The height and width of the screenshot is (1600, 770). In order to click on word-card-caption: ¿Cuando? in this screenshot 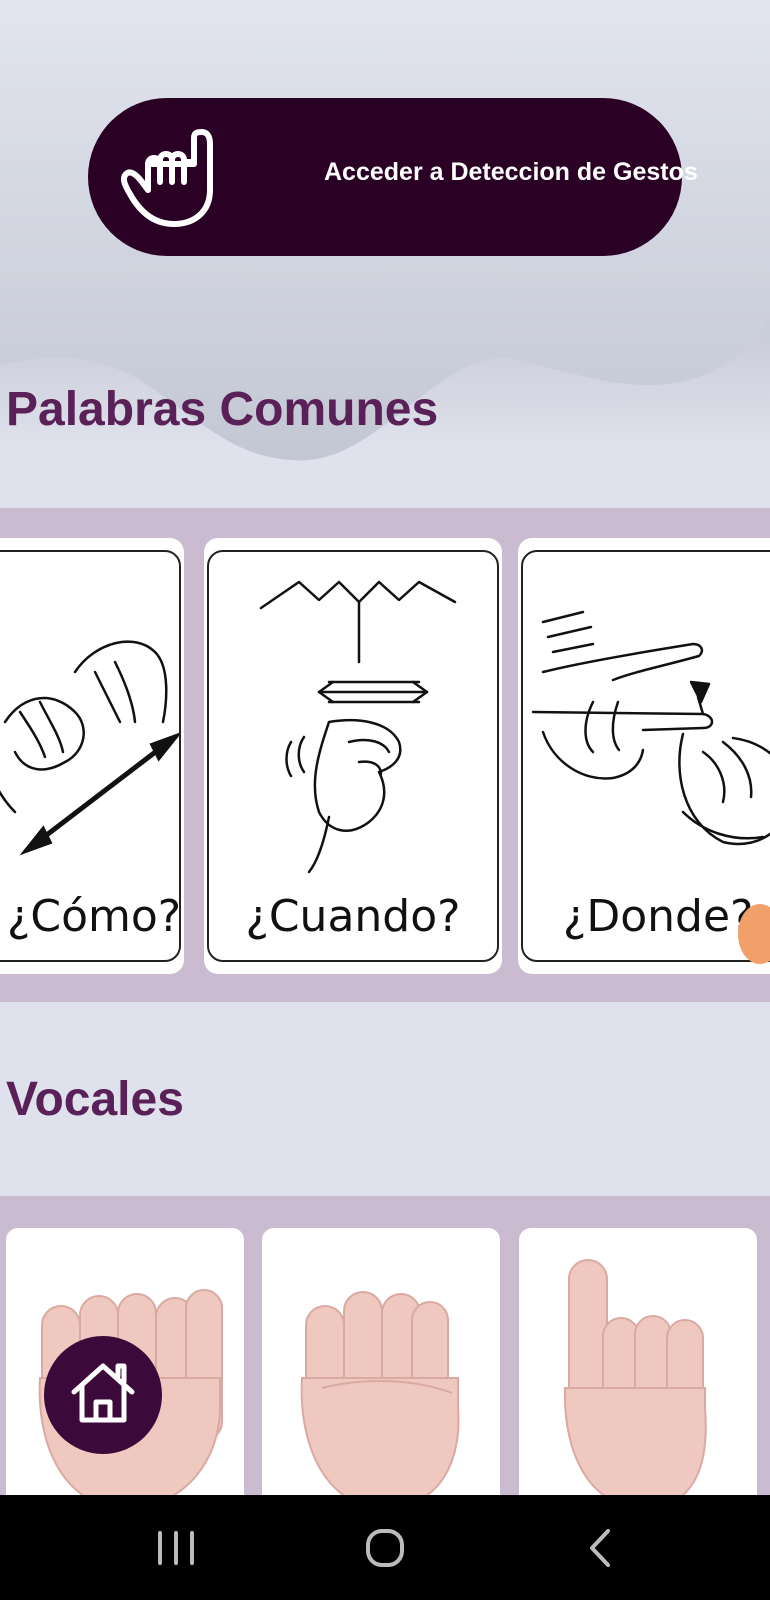, I will do `click(353, 916)`.